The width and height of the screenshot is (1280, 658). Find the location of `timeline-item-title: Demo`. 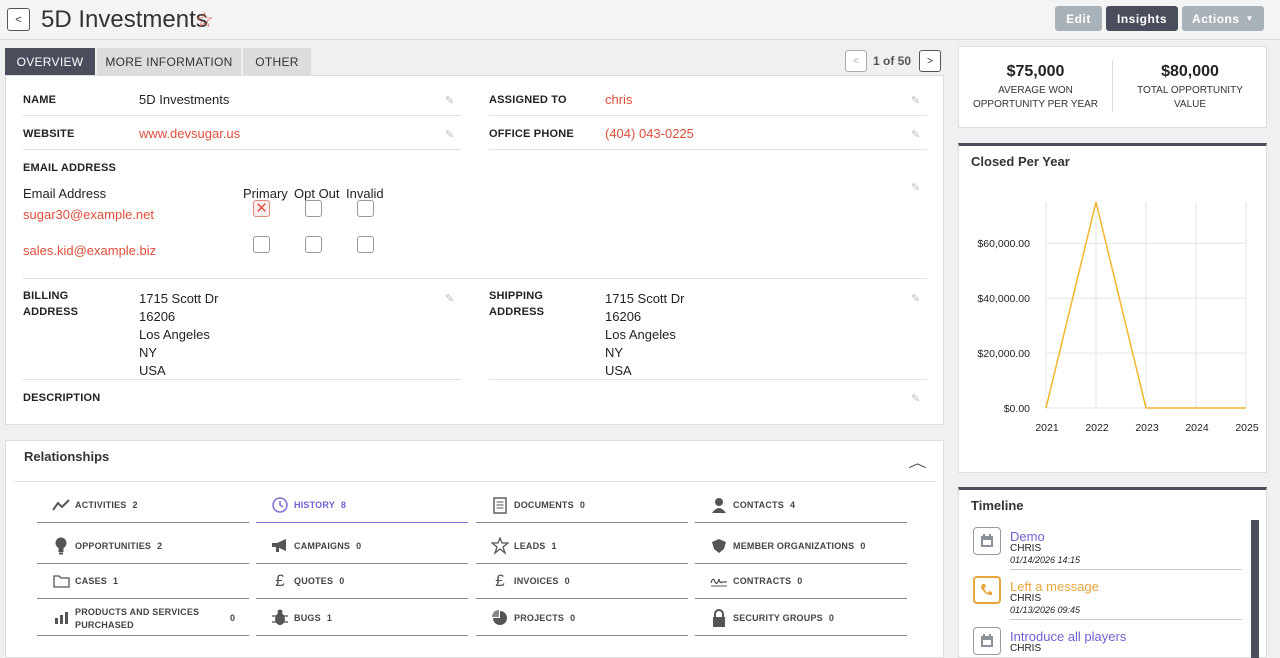

timeline-item-title: Demo is located at coordinates (1027, 536).